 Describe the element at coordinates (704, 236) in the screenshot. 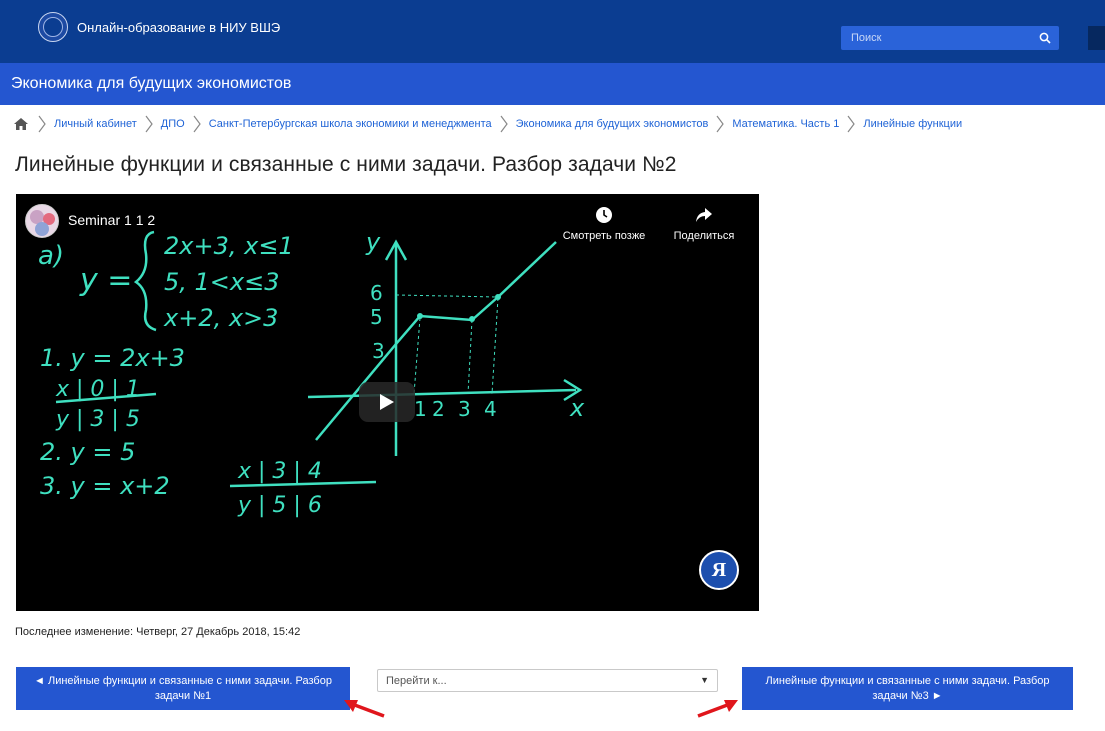

I see `share-label: Поделиться` at that location.